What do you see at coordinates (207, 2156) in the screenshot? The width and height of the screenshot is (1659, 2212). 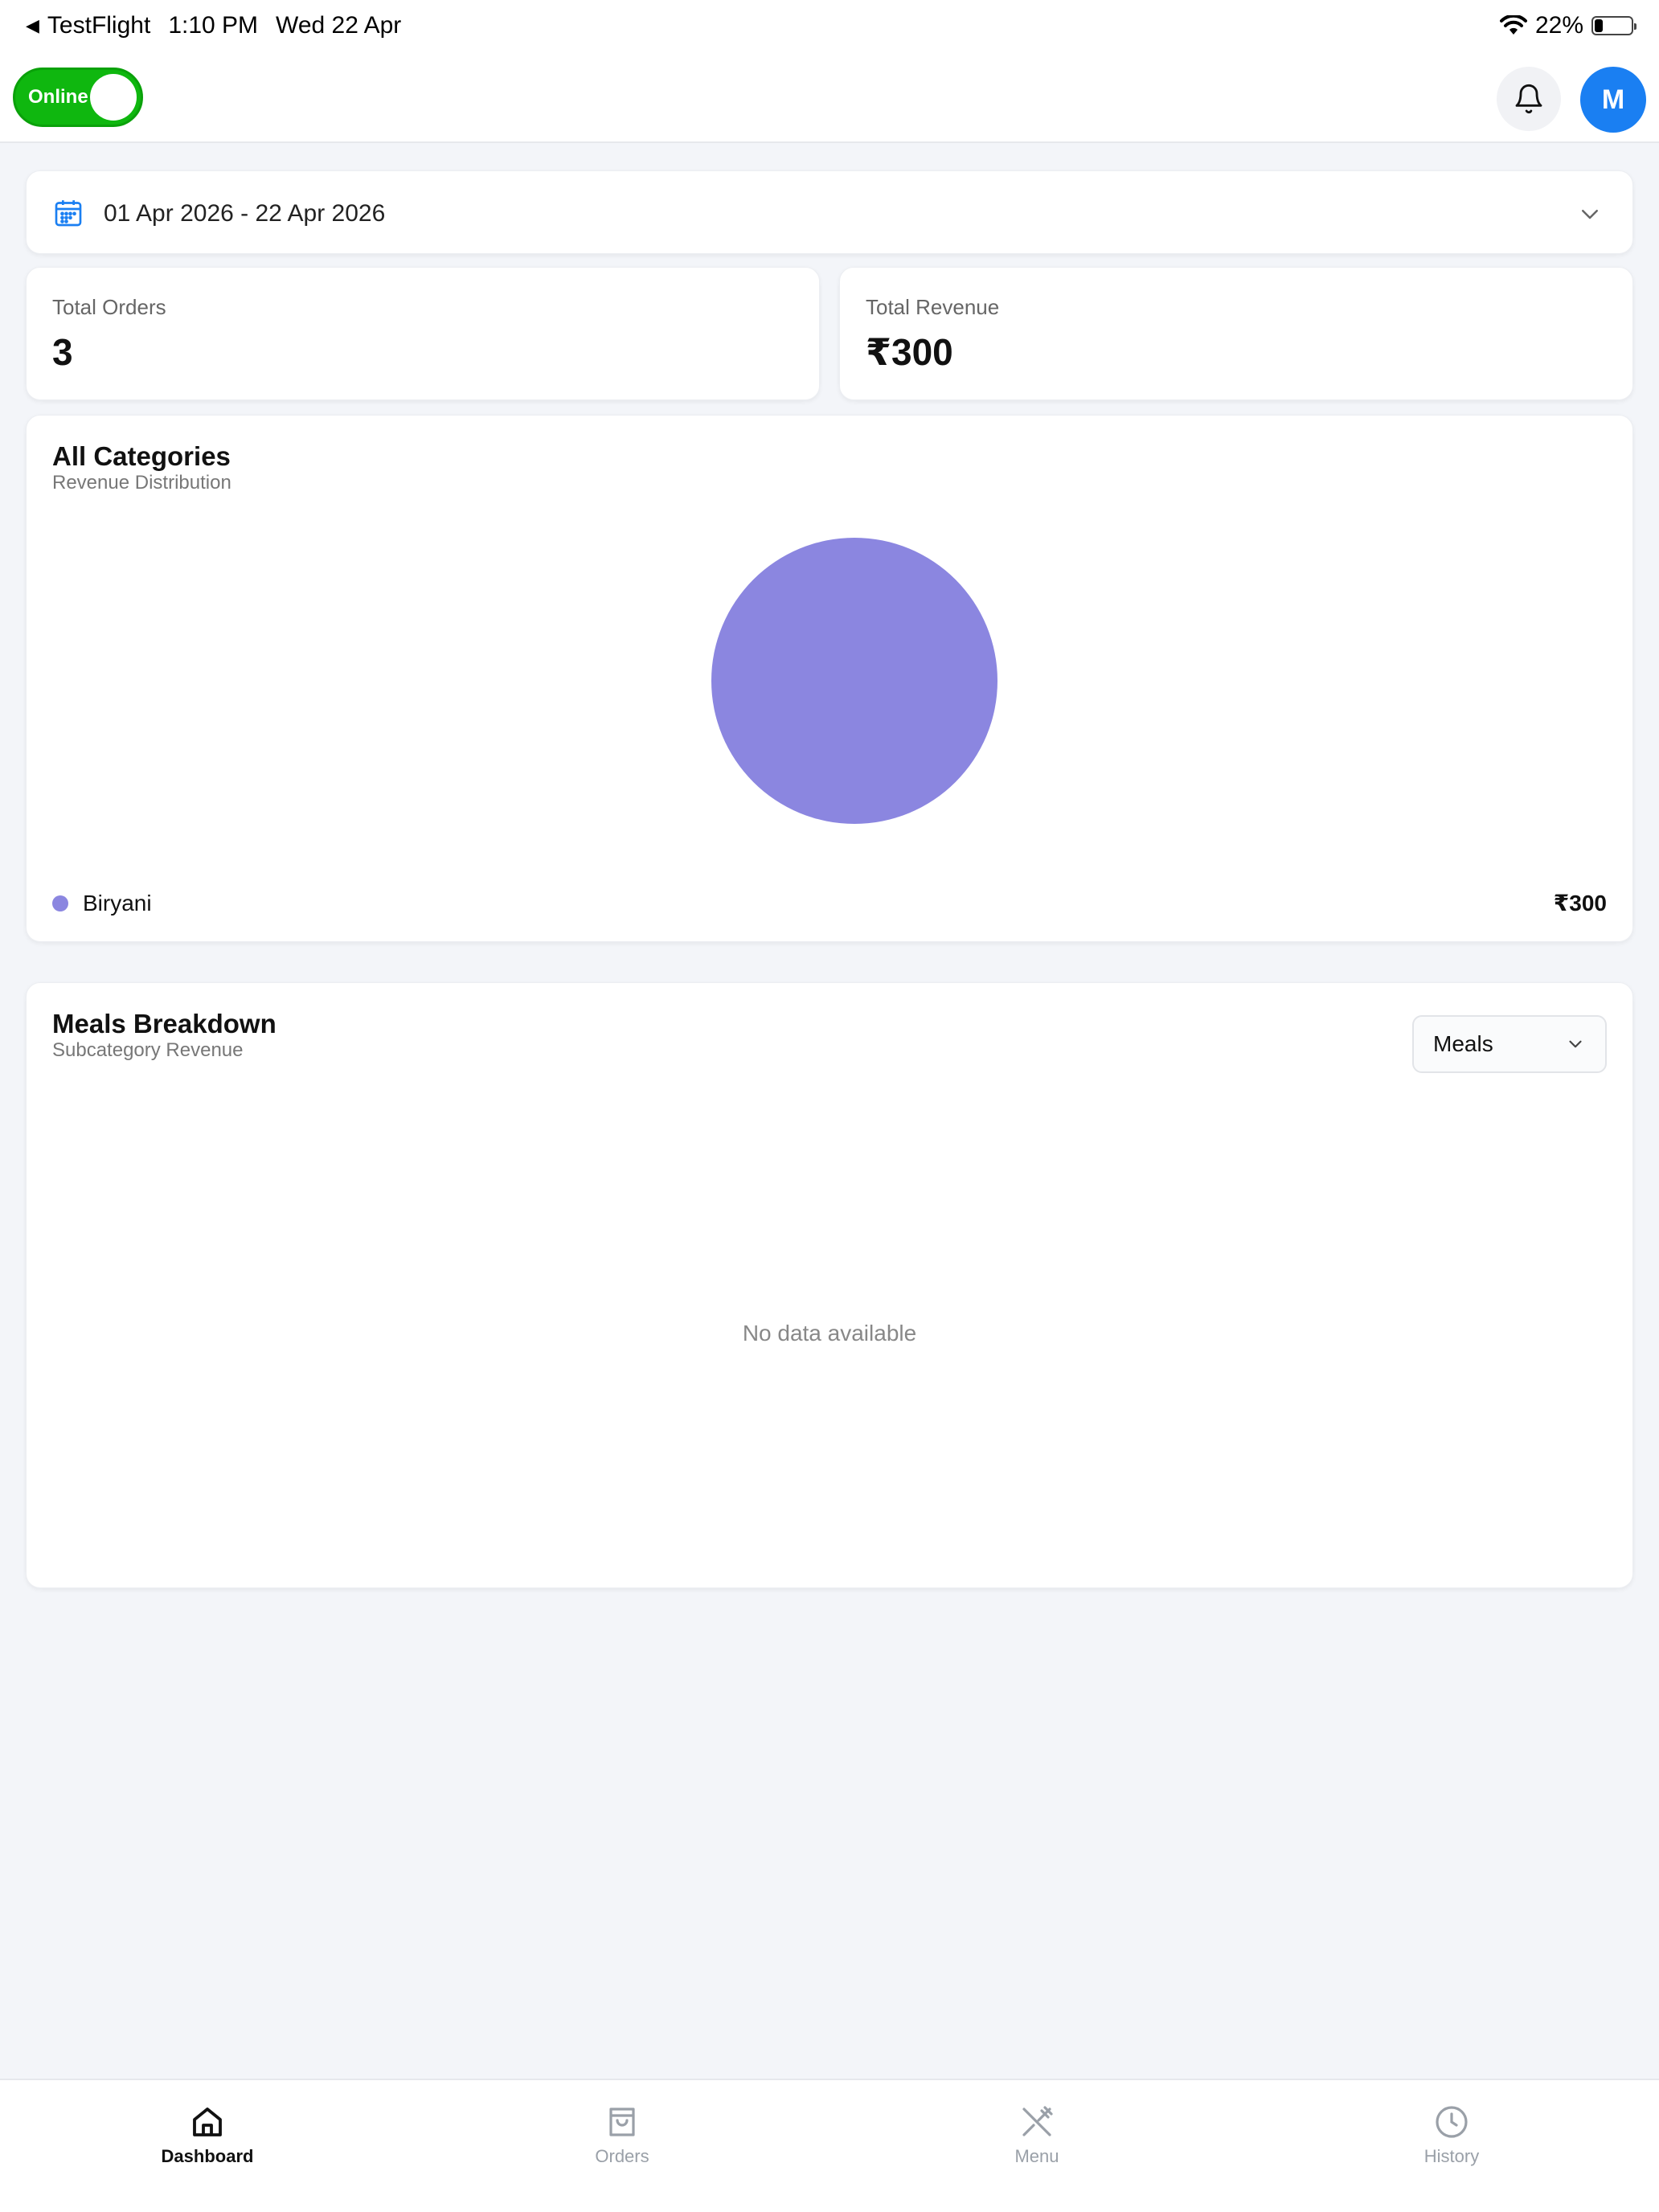 I see `tab-dashboard-label: Dashboard` at bounding box center [207, 2156].